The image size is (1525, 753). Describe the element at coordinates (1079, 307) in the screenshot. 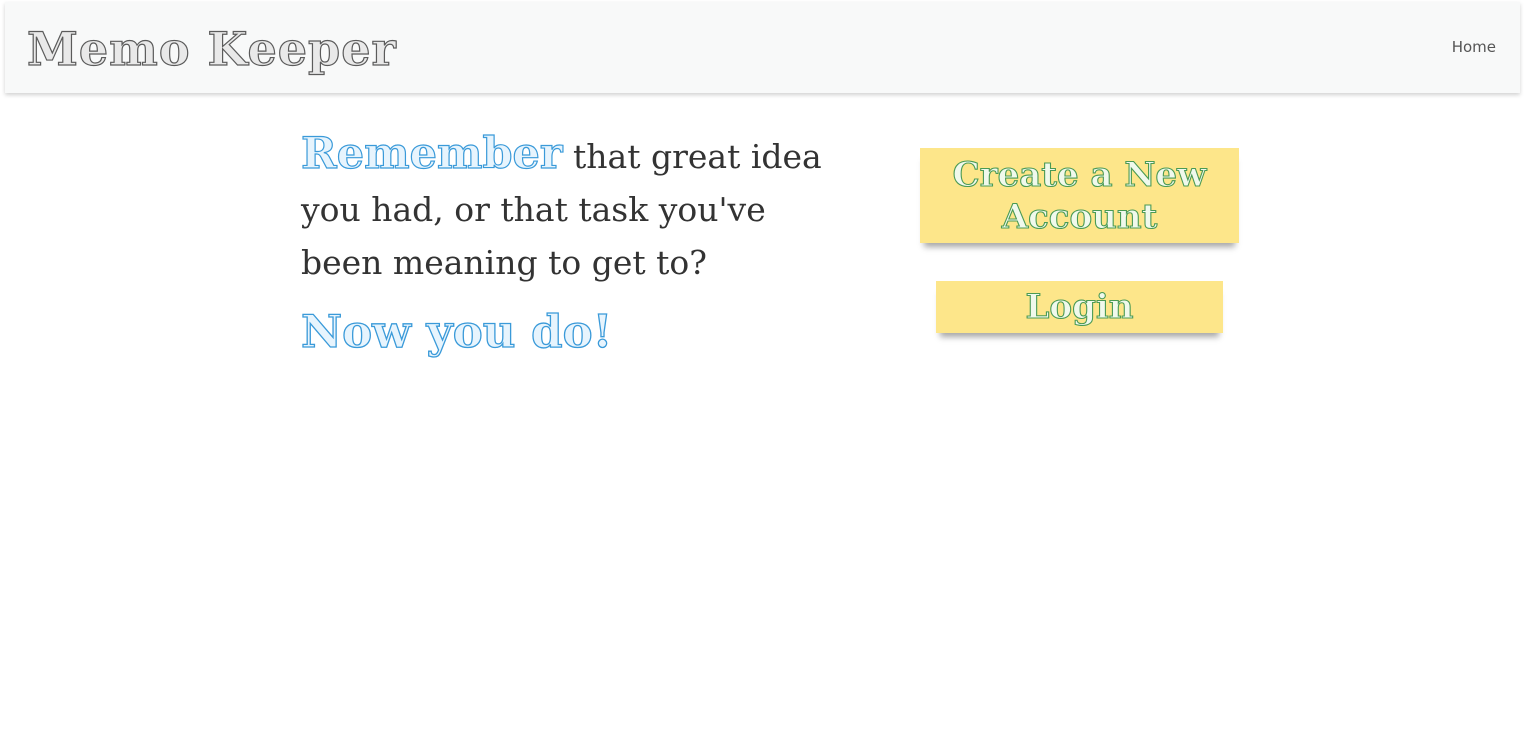

I see `login-button: Login` at that location.